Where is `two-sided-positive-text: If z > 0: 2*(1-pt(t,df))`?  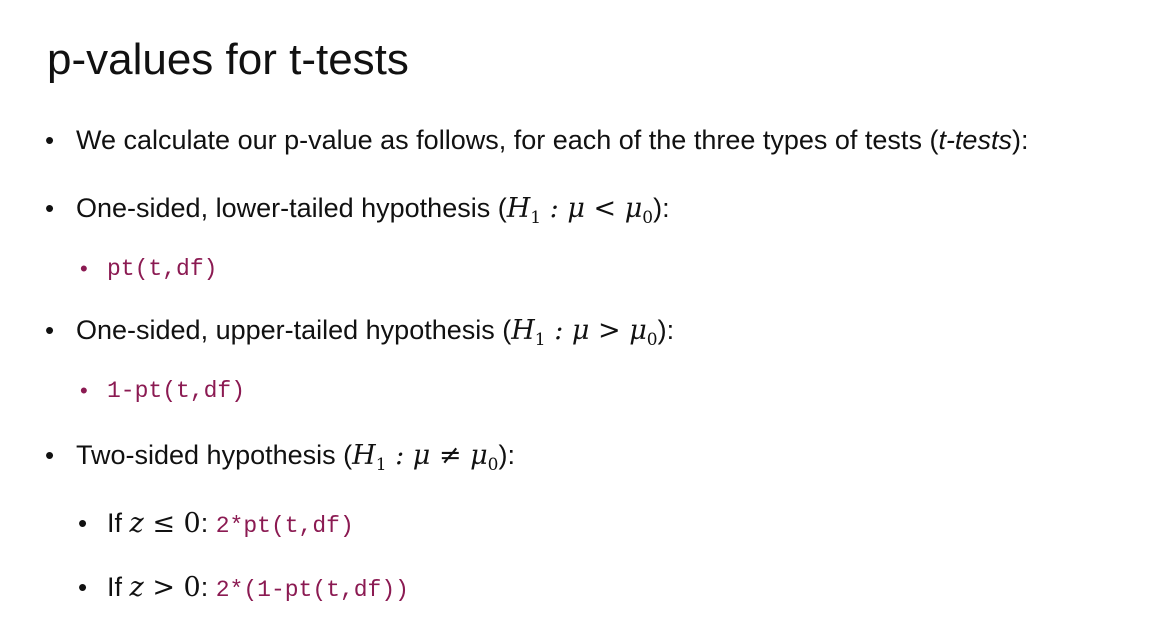 two-sided-positive-text: If z > 0: 2*(1-pt(t,df)) is located at coordinates (258, 588).